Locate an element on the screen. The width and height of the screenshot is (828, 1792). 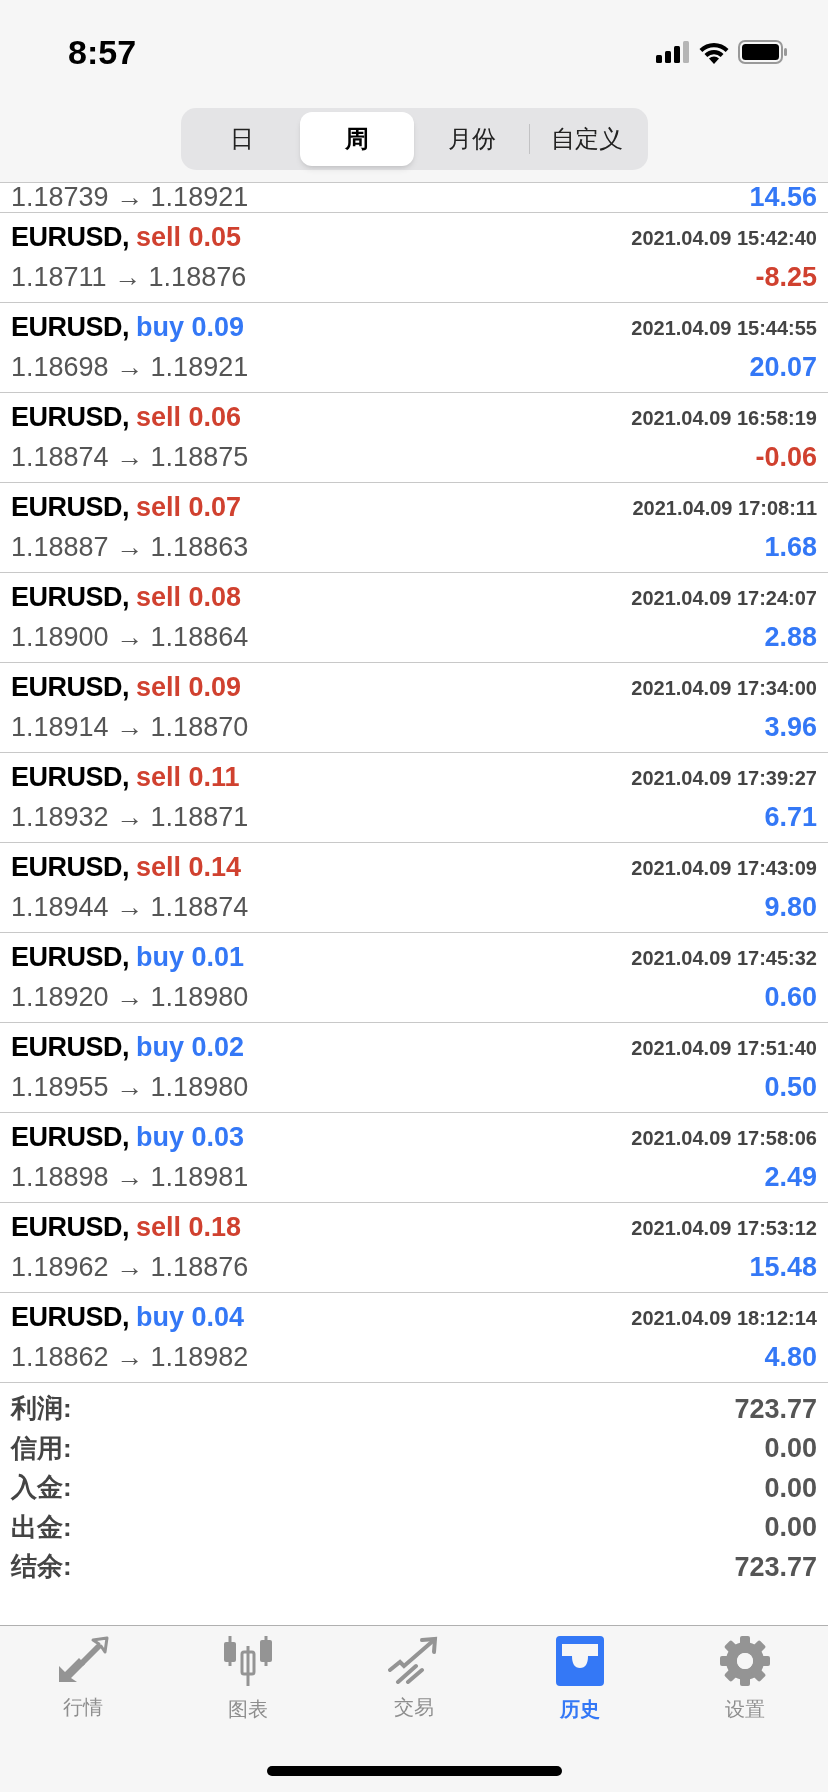
trend-arrow-icon is located at coordinates (414, 1660).